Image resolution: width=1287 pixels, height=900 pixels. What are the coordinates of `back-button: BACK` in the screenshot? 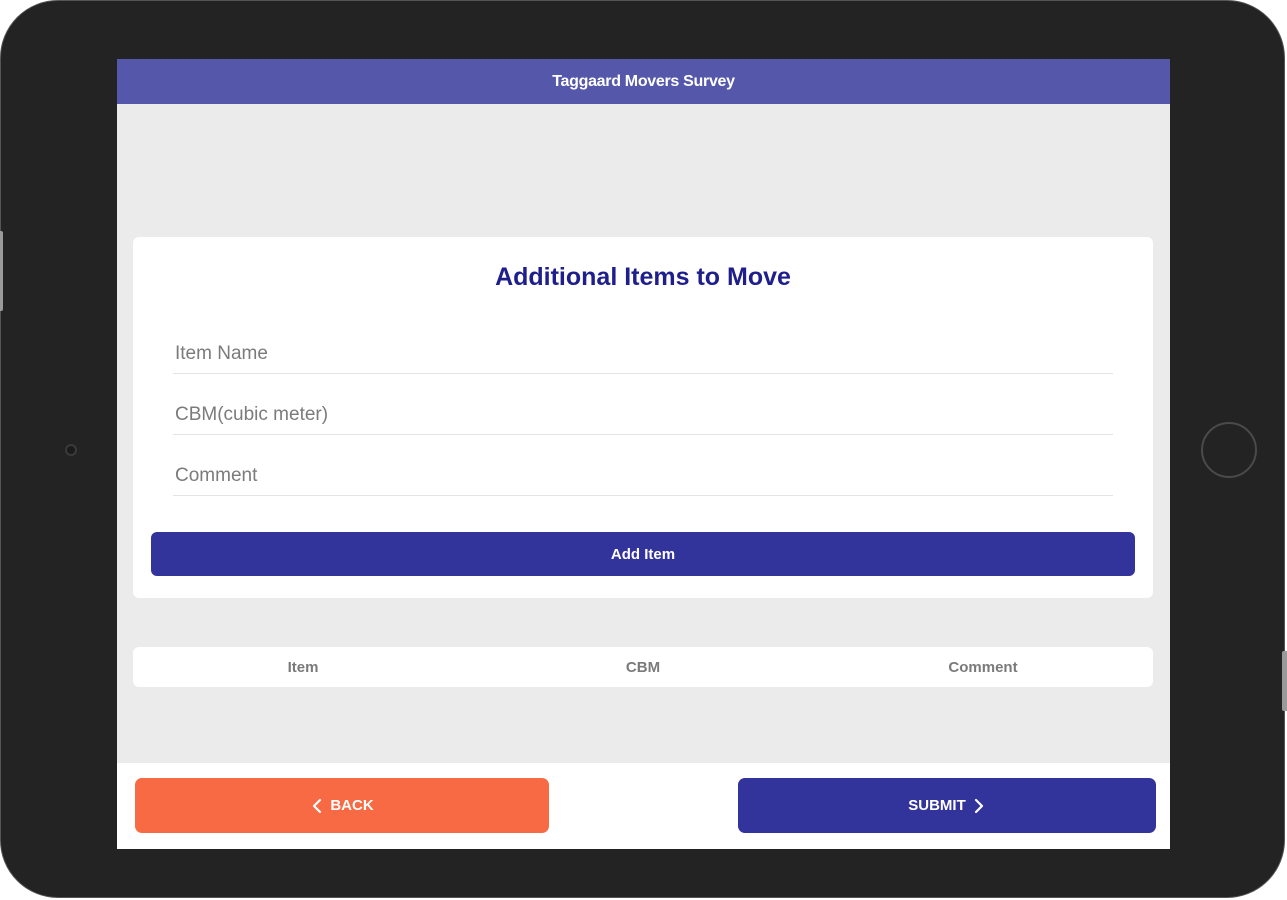 It's located at (342, 805).